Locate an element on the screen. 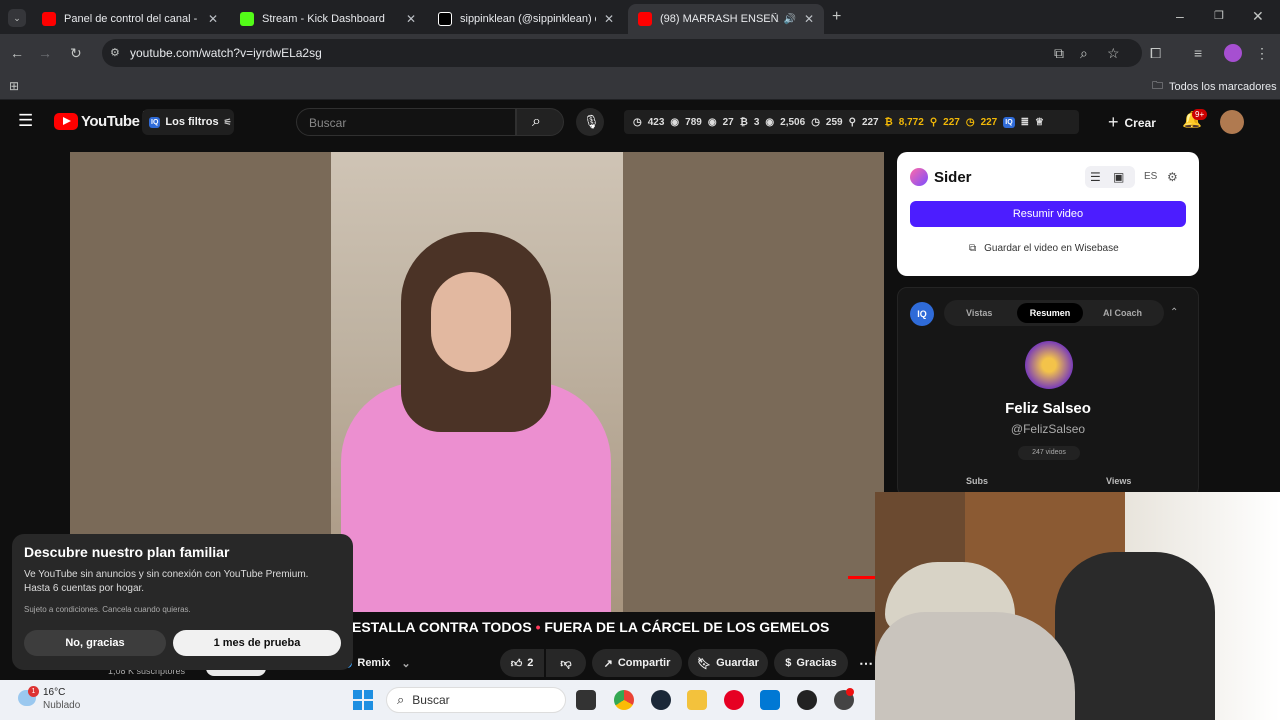 The image size is (1280, 720). trophy-icon: ♕ is located at coordinates (1039, 122).